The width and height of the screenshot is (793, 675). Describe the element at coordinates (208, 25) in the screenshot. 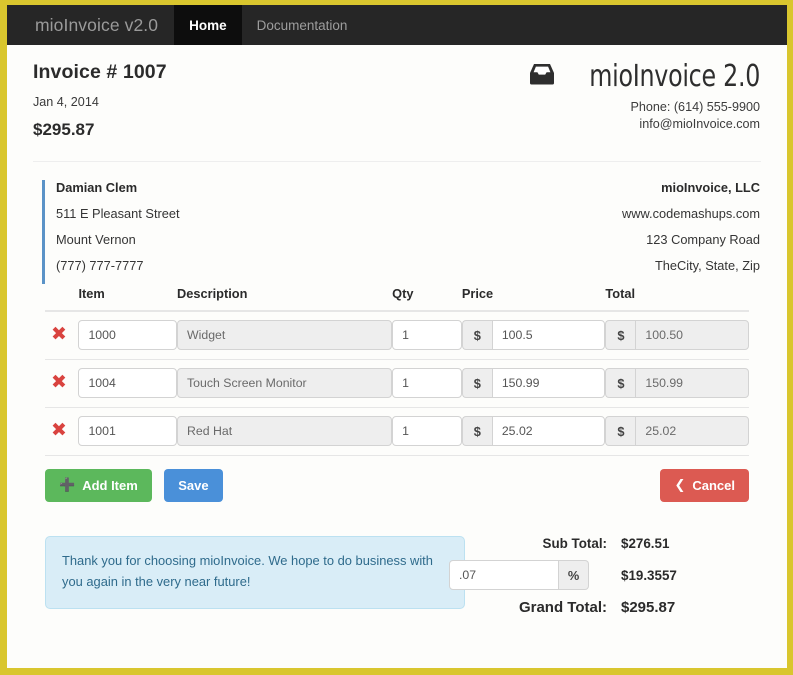

I see `nav-tab-home: Home` at that location.